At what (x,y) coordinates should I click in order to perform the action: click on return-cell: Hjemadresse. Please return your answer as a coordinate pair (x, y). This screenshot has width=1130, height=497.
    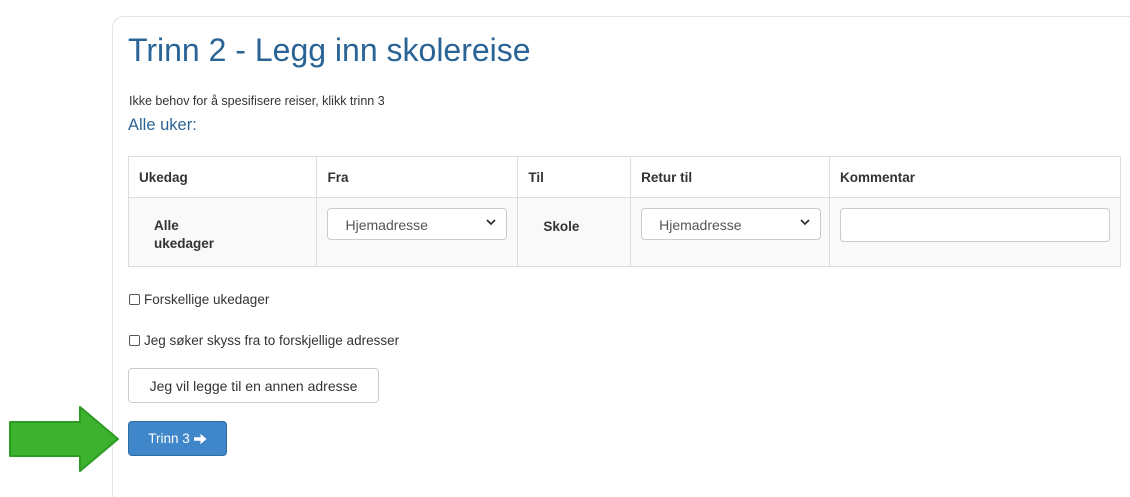
    Looking at the image, I should click on (730, 232).